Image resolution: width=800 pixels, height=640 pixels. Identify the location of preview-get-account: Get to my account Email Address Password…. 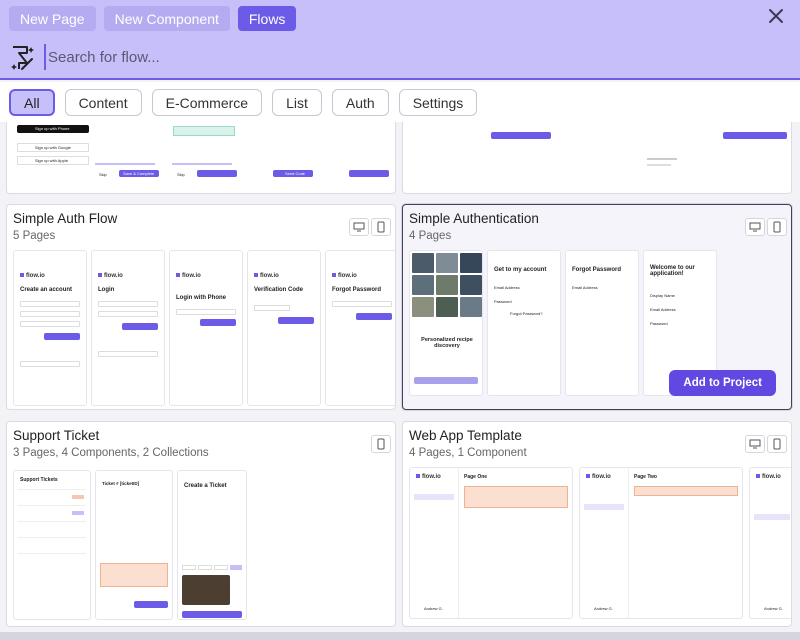
(524, 323).